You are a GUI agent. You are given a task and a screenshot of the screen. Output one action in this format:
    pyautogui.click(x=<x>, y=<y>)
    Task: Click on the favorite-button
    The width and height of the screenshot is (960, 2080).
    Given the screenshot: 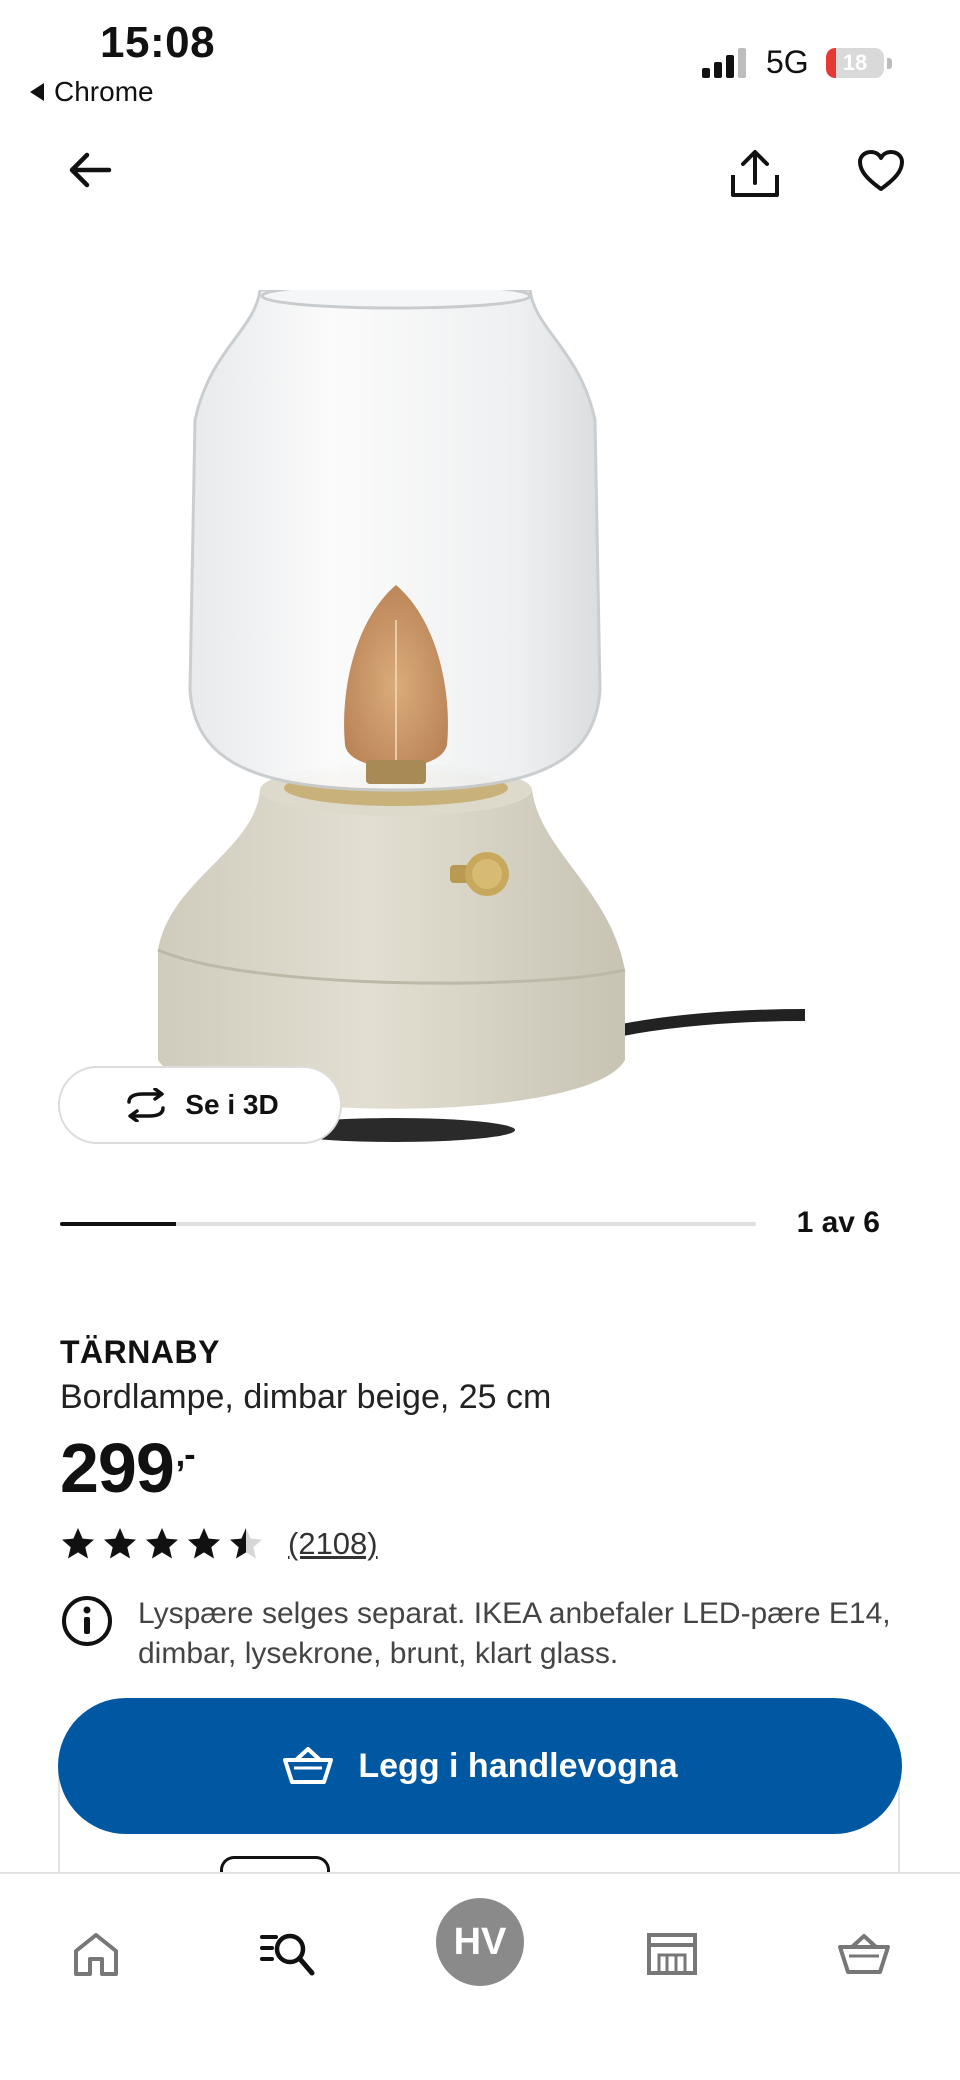 What is the action you would take?
    pyautogui.click(x=881, y=171)
    